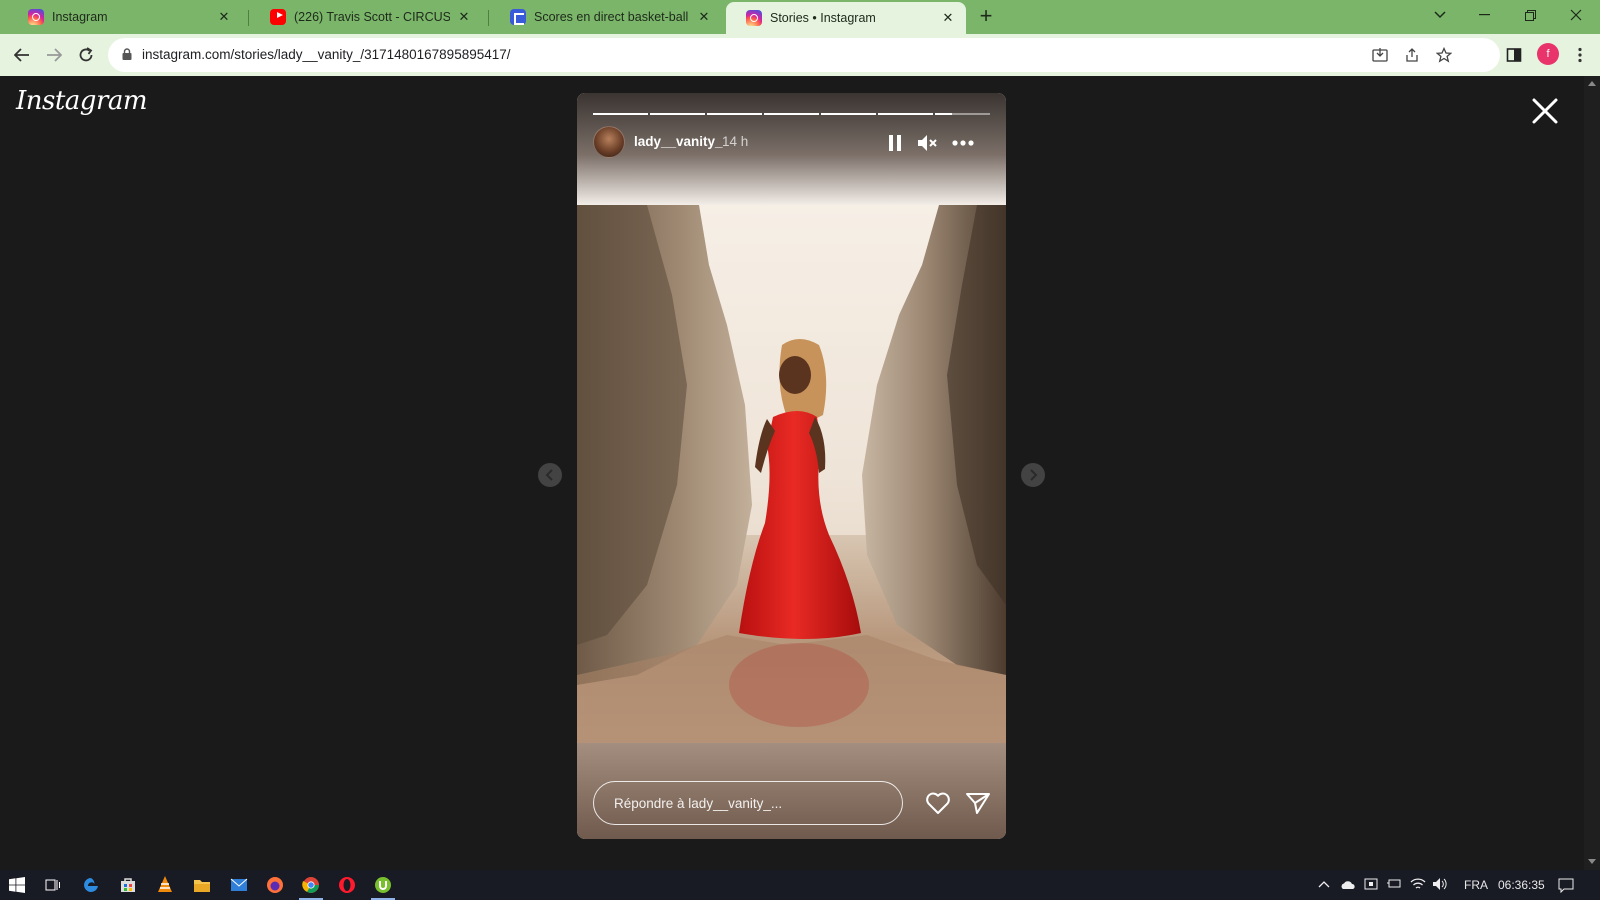 Image resolution: width=1600 pixels, height=900 pixels. I want to click on send-icon, so click(978, 803).